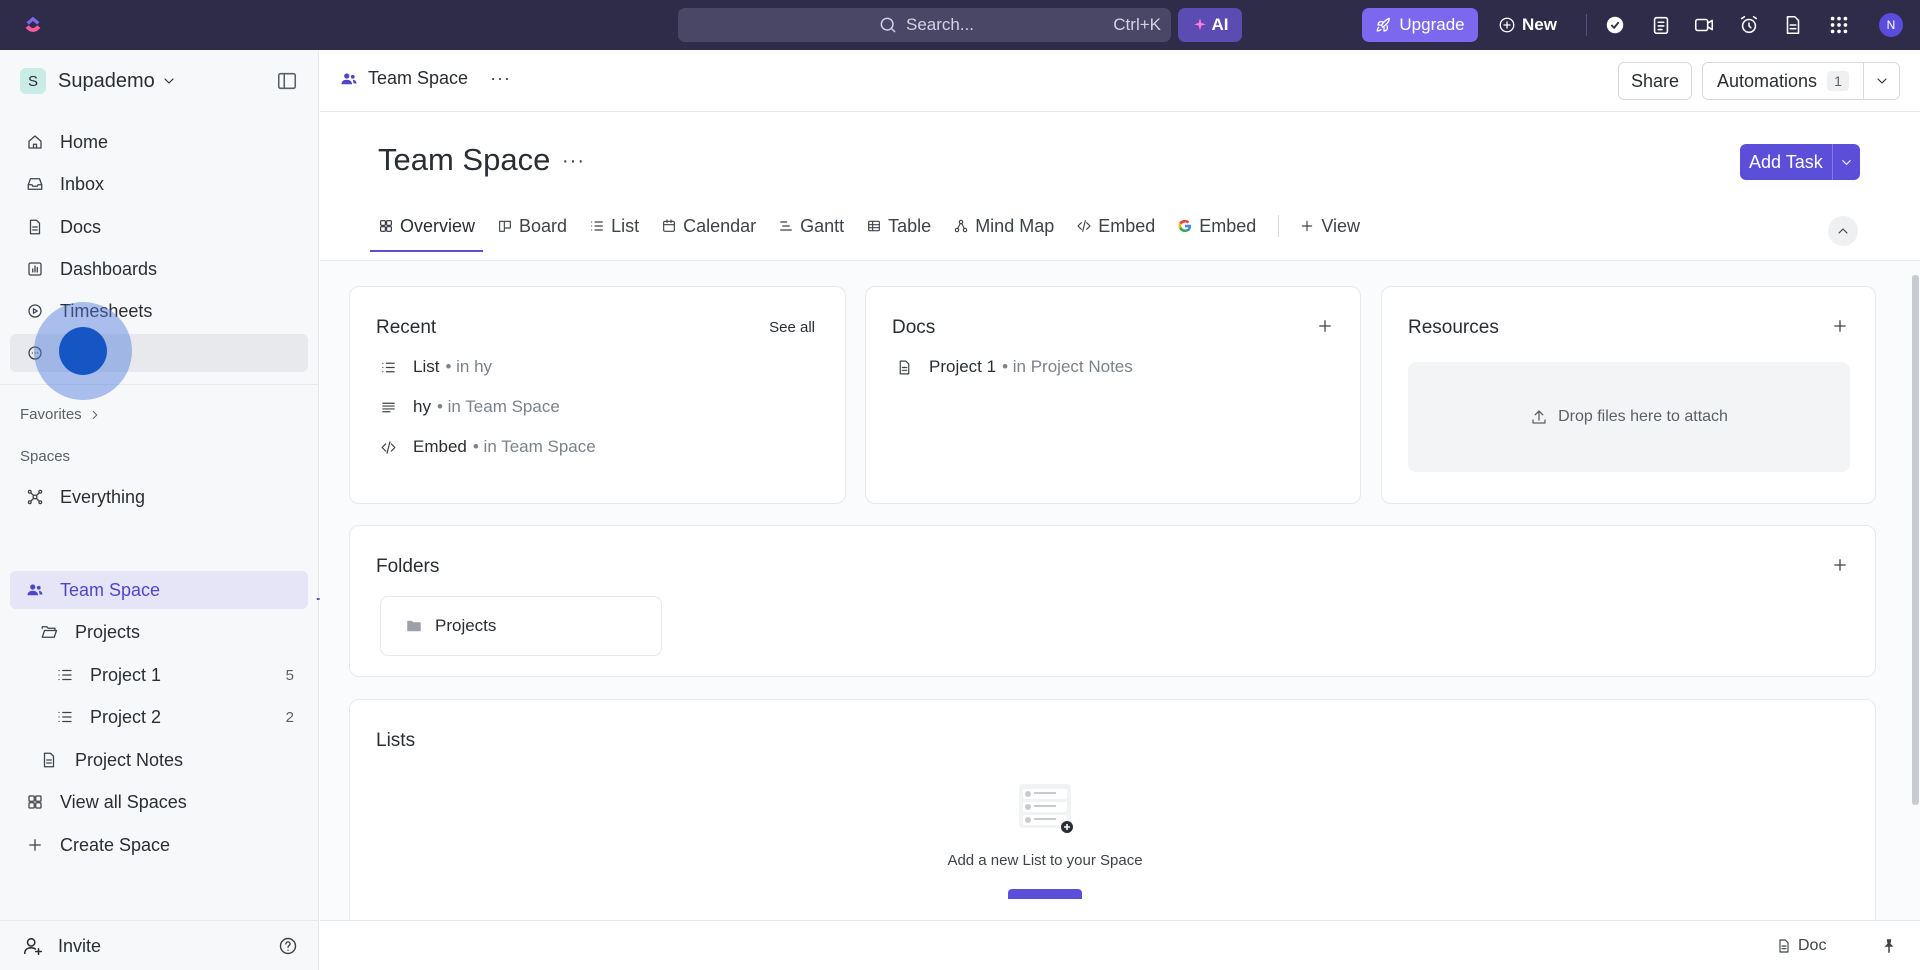 This screenshot has height=970, width=1920. I want to click on search-bar: Search... Ctrl+K, so click(924, 25).